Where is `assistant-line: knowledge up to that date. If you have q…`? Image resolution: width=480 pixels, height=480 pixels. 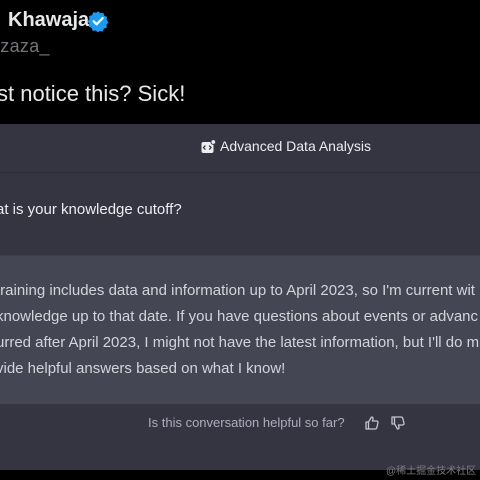
assistant-line: knowledge up to that date. If you have q… is located at coordinates (239, 316).